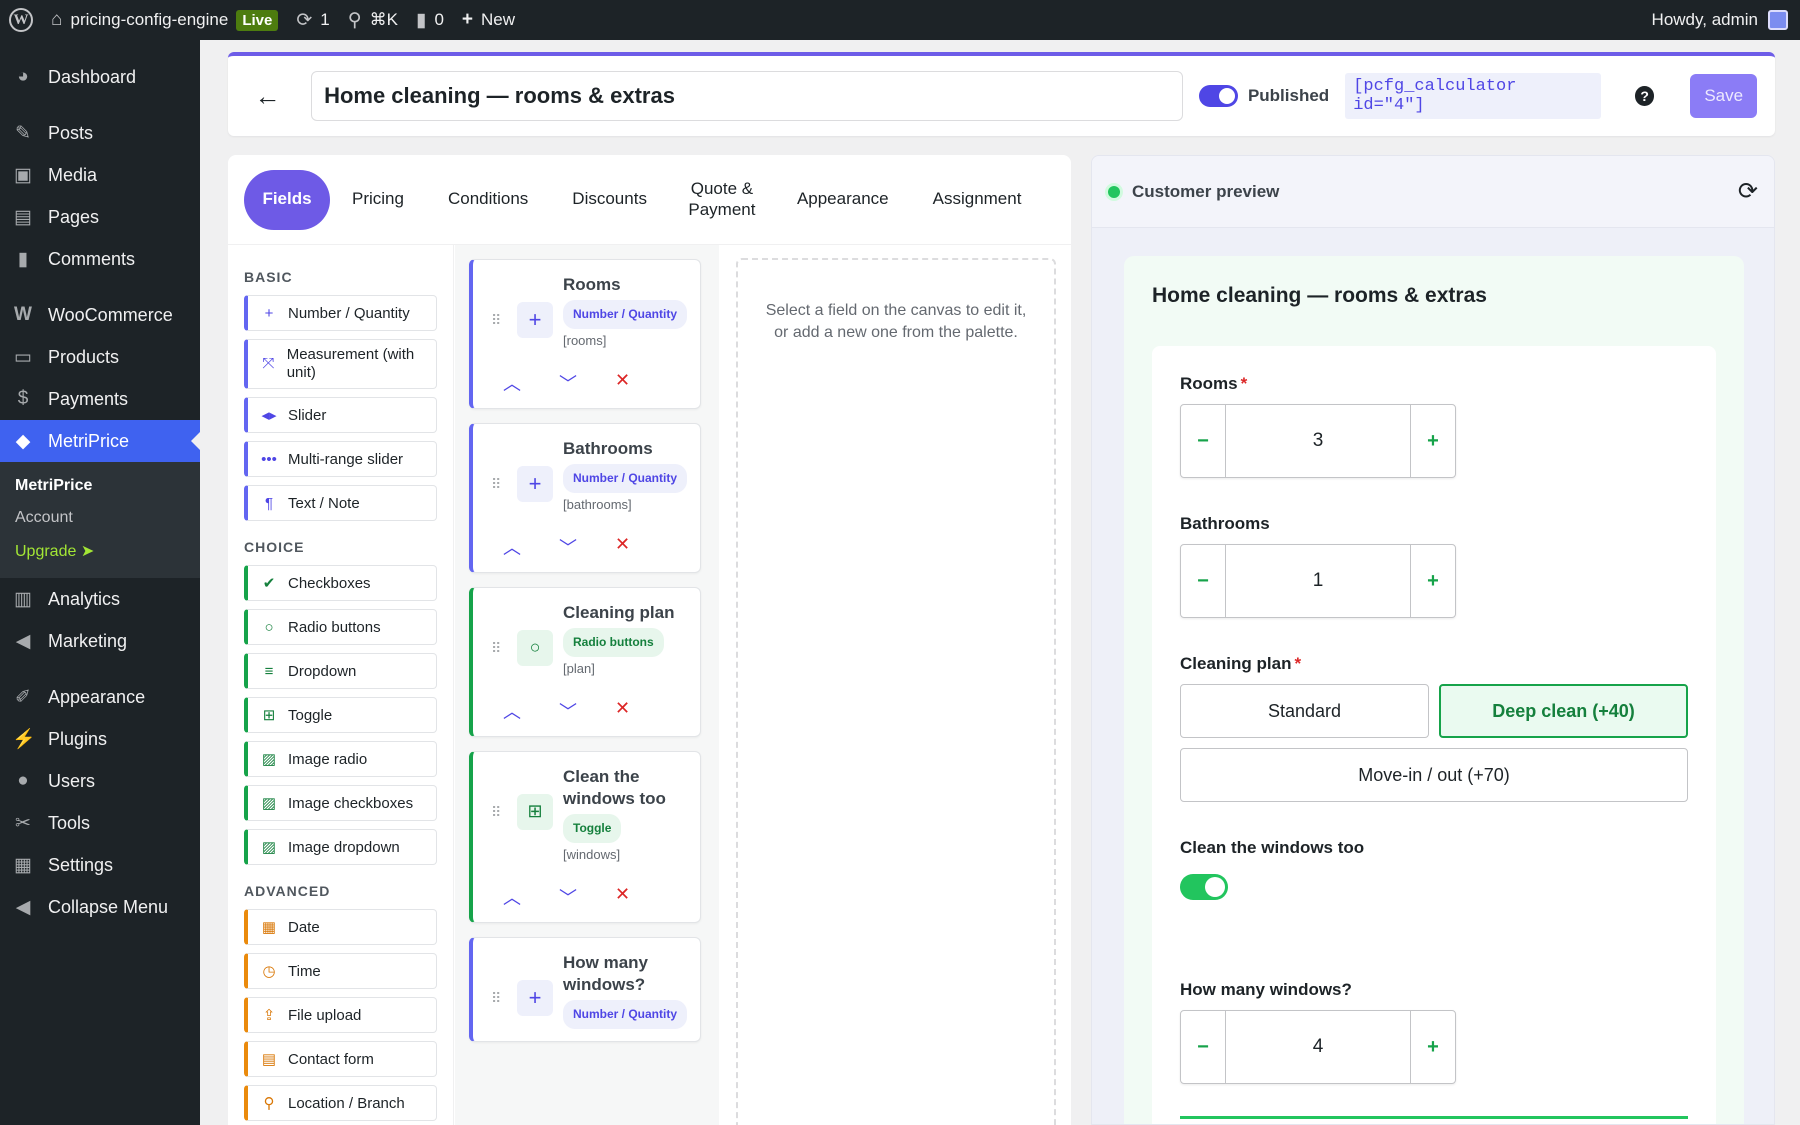 Image resolution: width=1800 pixels, height=1125 pixels. What do you see at coordinates (100, 641) in the screenshot?
I see `sidebar-item-marketing: ◀ Marketing` at bounding box center [100, 641].